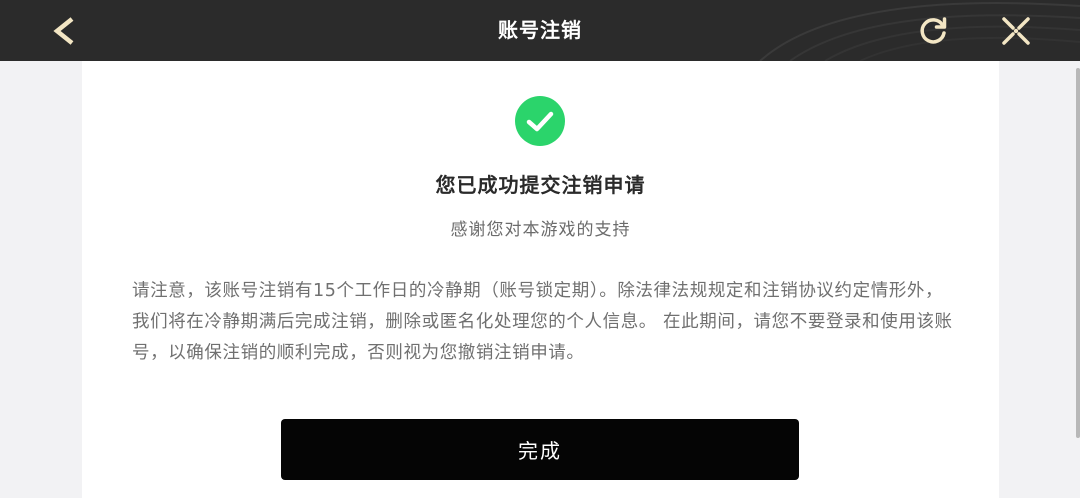  What do you see at coordinates (540, 449) in the screenshot?
I see `done-button: 完成` at bounding box center [540, 449].